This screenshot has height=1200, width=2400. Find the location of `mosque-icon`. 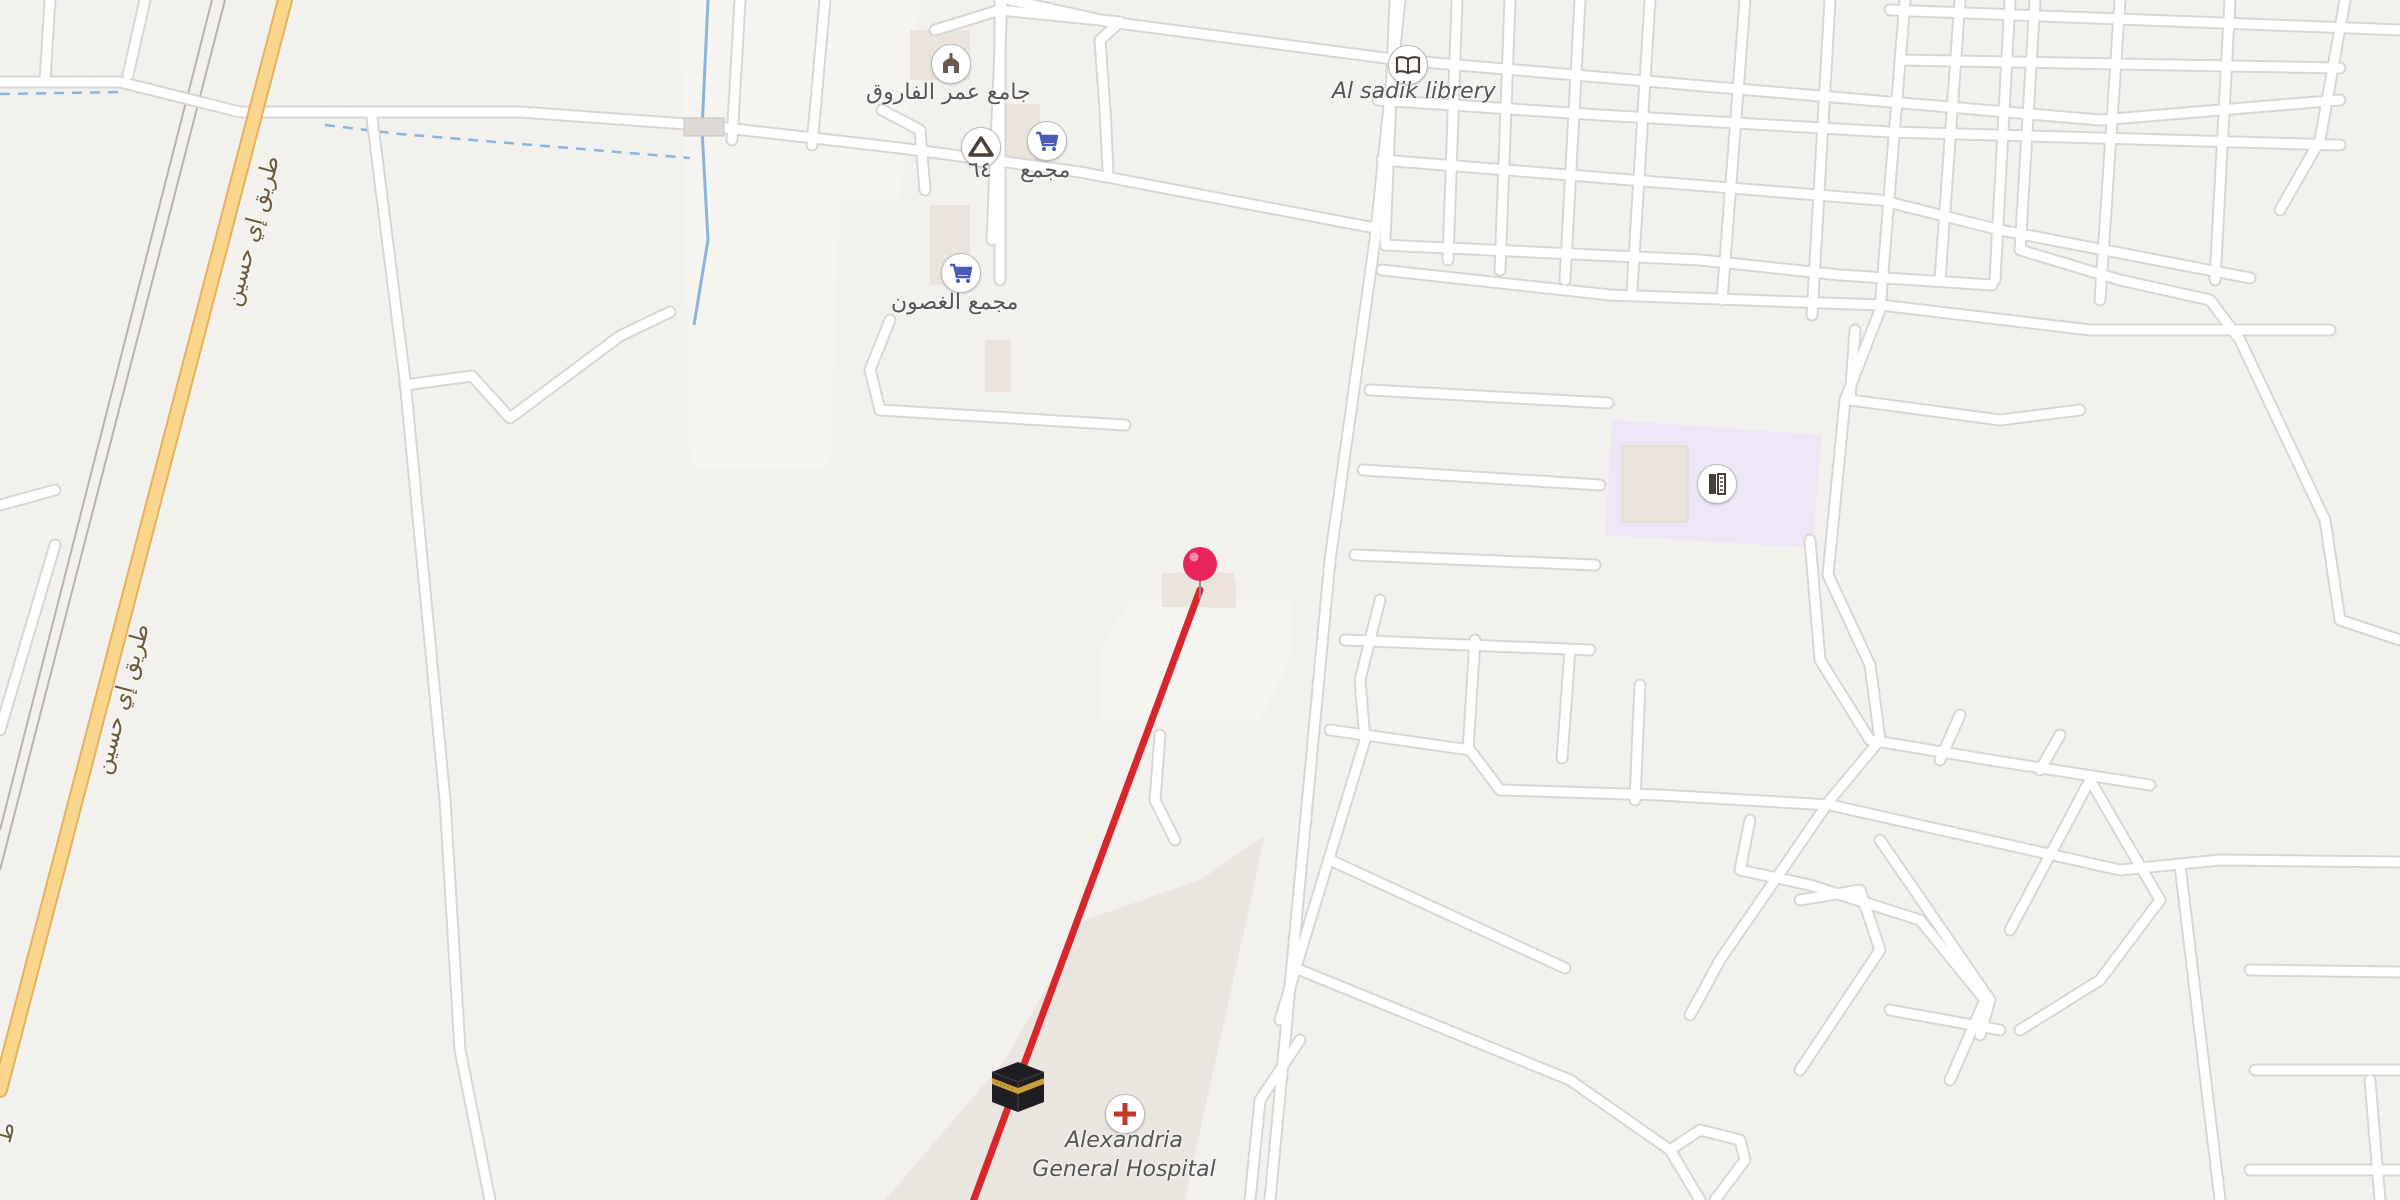

mosque-icon is located at coordinates (951, 63).